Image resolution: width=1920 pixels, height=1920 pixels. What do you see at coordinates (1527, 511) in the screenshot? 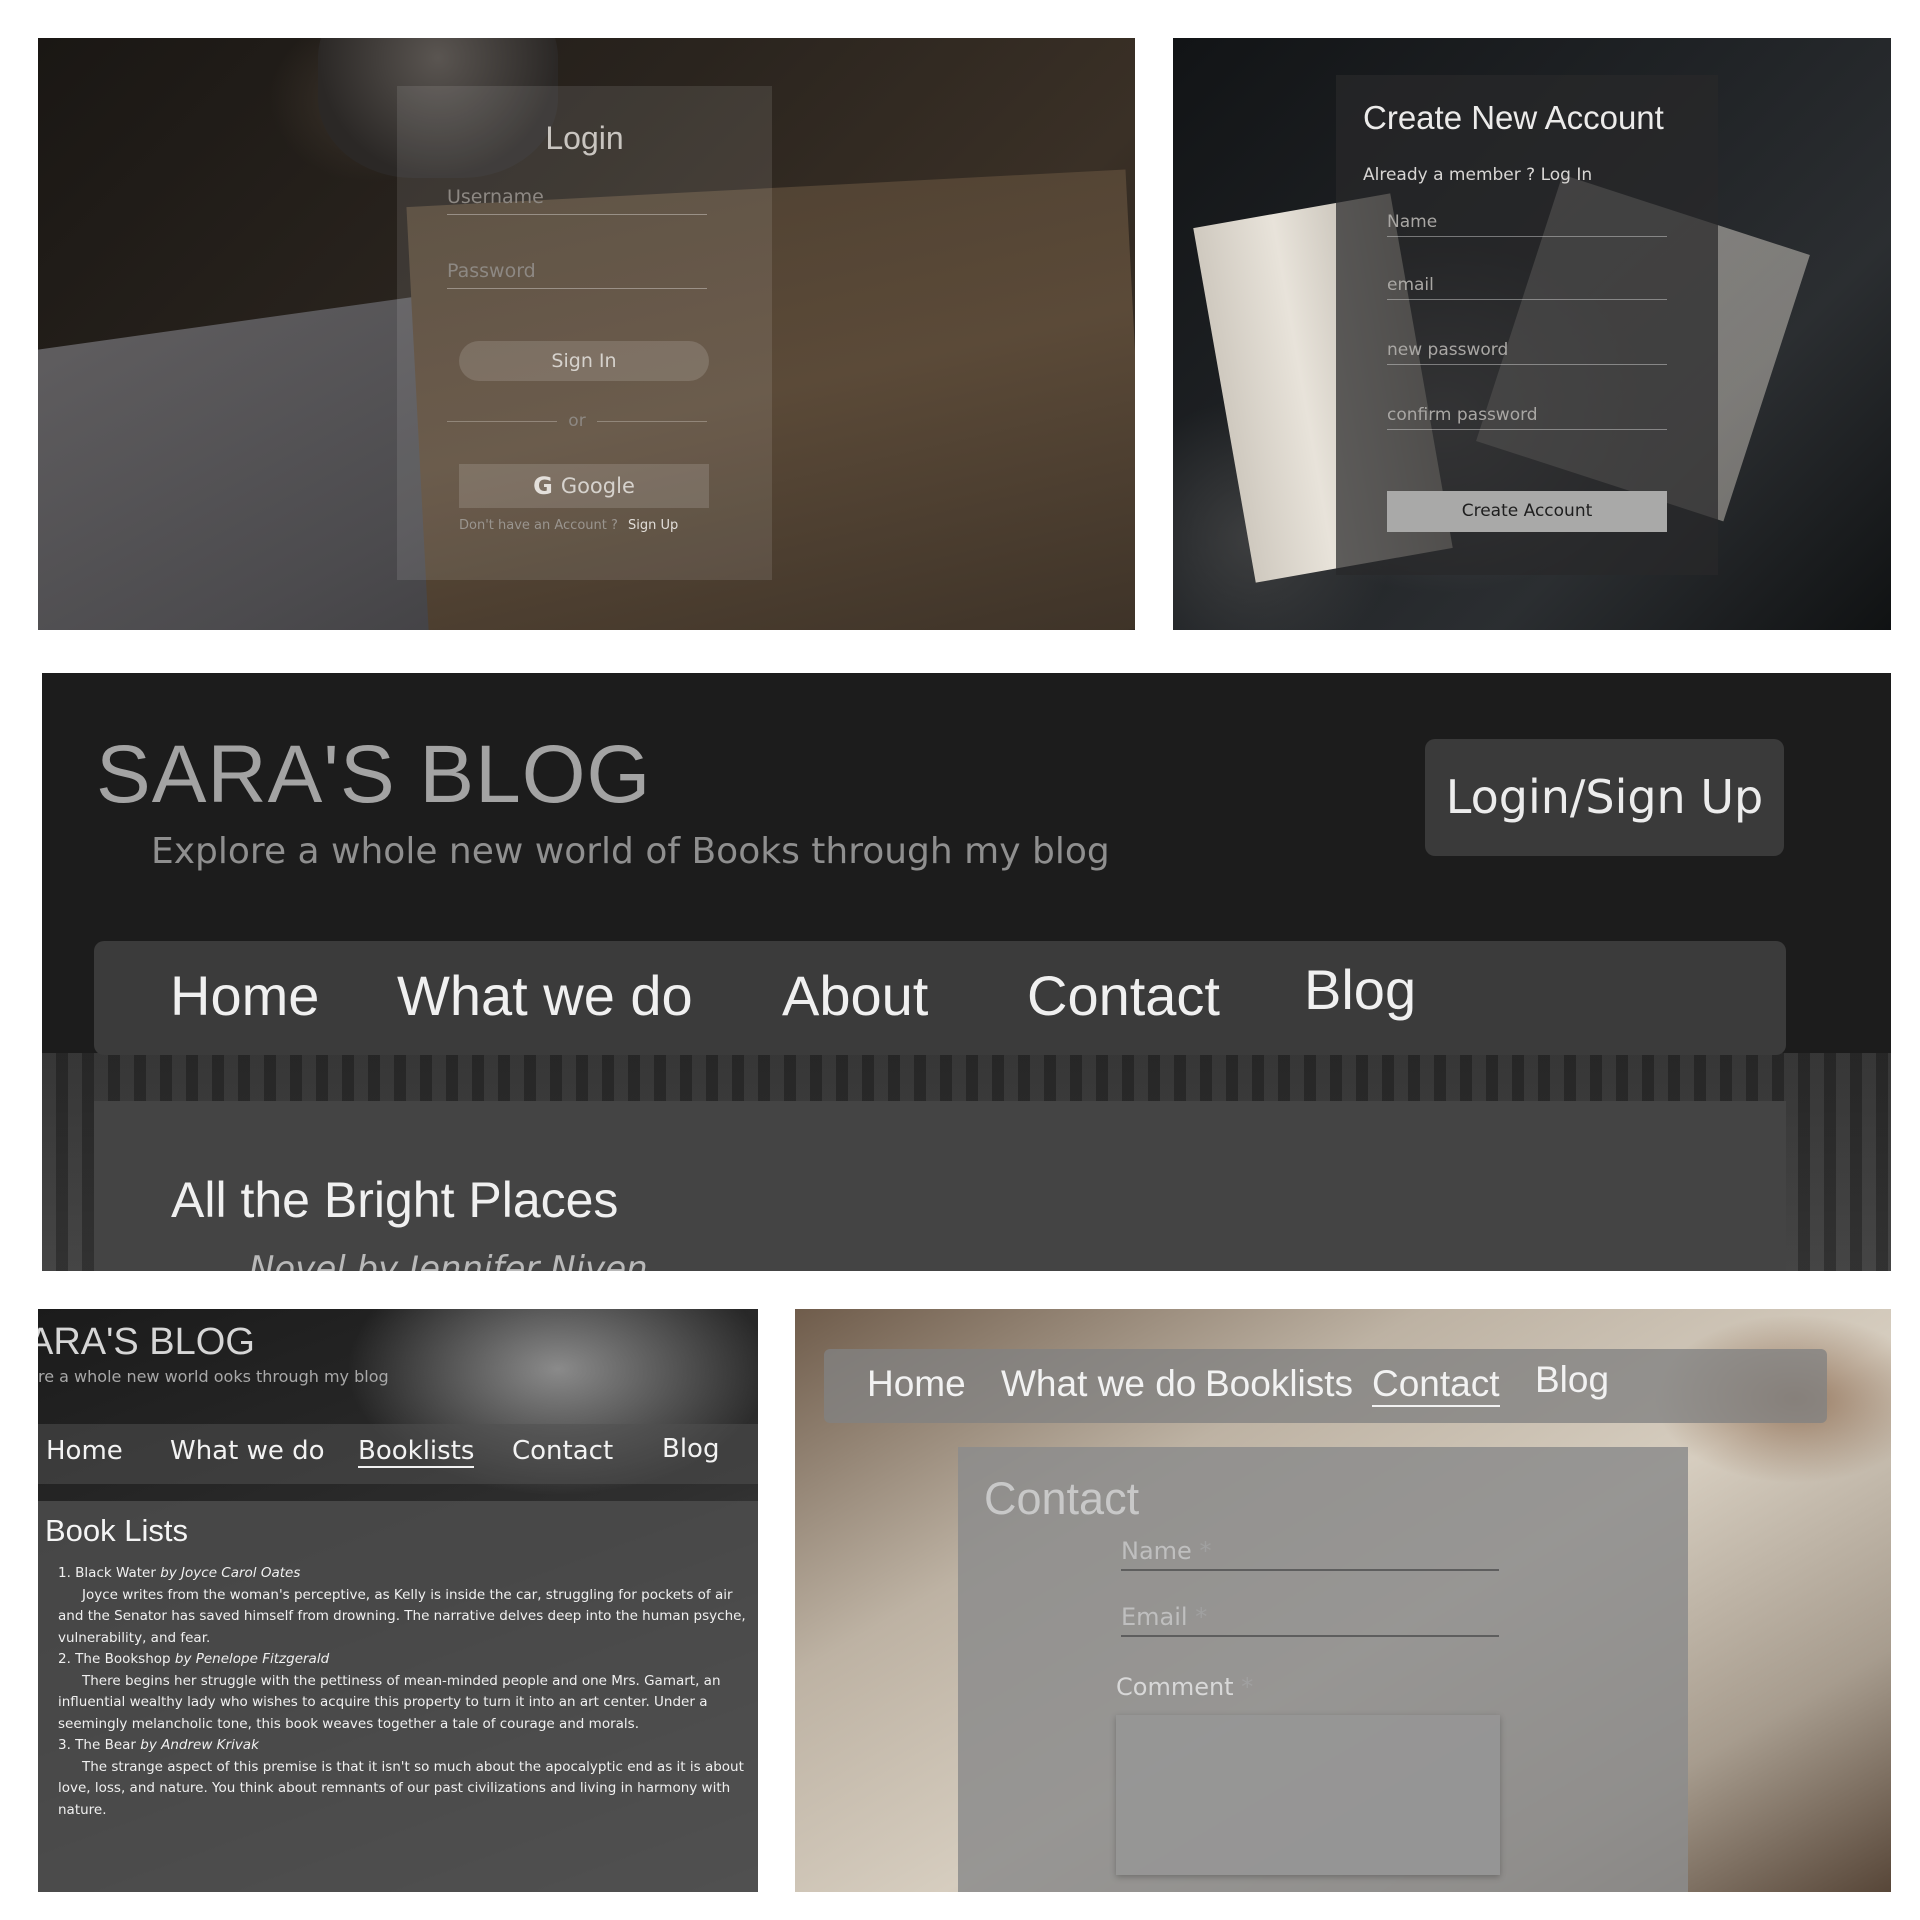
I see `create-account-button: Create Account` at bounding box center [1527, 511].